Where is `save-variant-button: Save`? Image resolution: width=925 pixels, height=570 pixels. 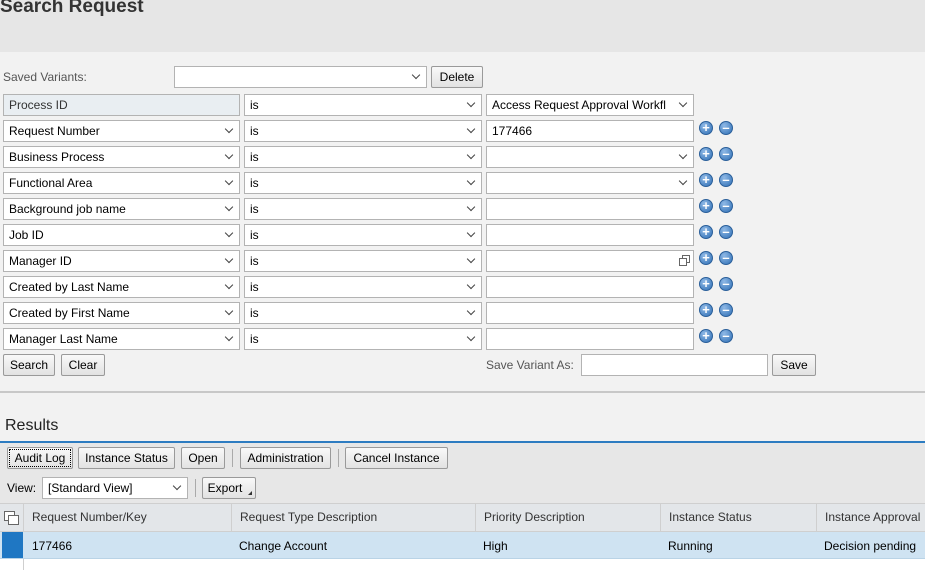
save-variant-button: Save is located at coordinates (794, 365).